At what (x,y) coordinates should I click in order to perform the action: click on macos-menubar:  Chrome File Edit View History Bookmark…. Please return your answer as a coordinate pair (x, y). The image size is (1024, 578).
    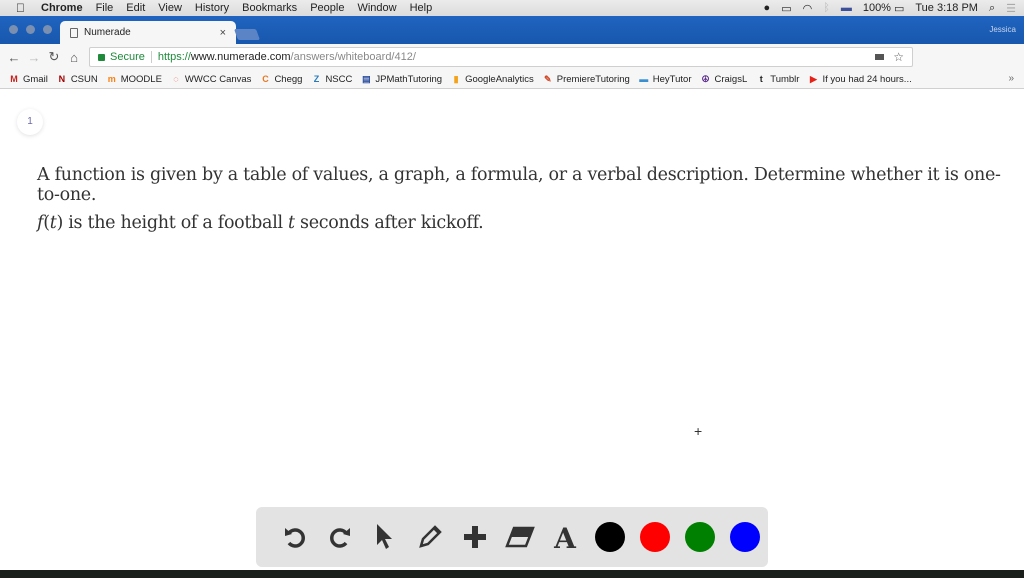
    Looking at the image, I should click on (512, 8).